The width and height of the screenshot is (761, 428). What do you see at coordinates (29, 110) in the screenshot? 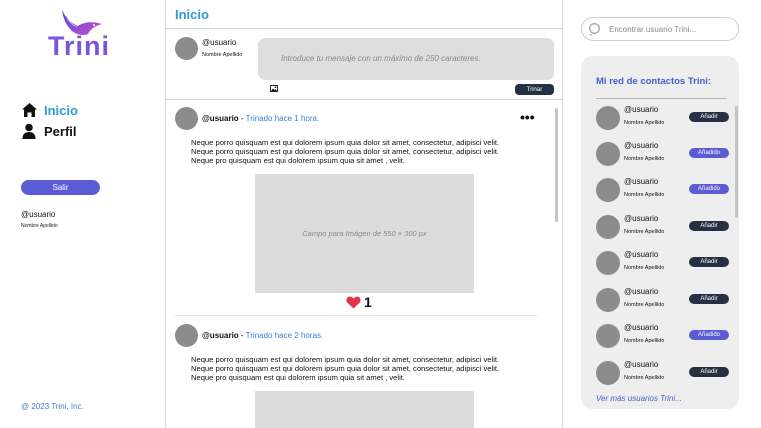
I see `home-icon` at bounding box center [29, 110].